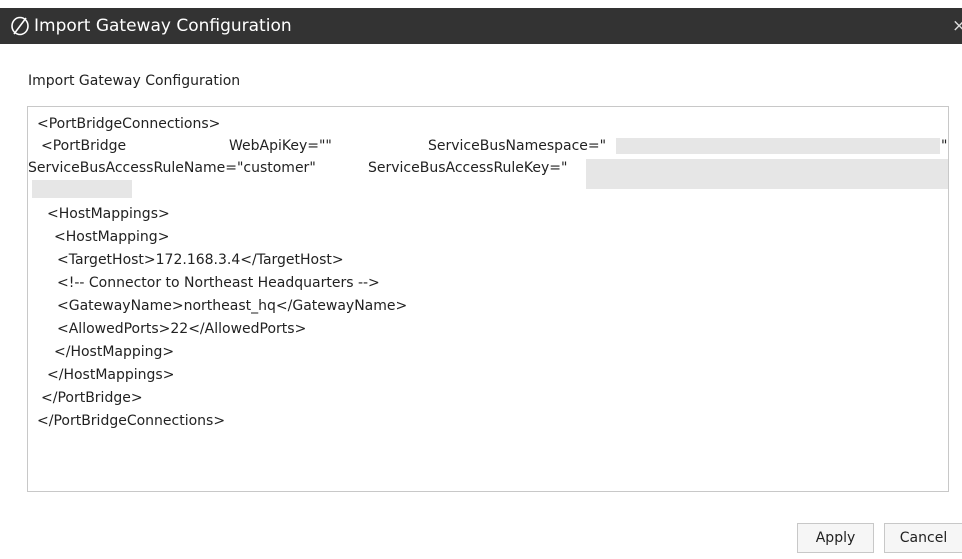 The height and width of the screenshot is (559, 962). I want to click on code-line: ServiceBusAccessRuleName="customer", so click(172, 168).